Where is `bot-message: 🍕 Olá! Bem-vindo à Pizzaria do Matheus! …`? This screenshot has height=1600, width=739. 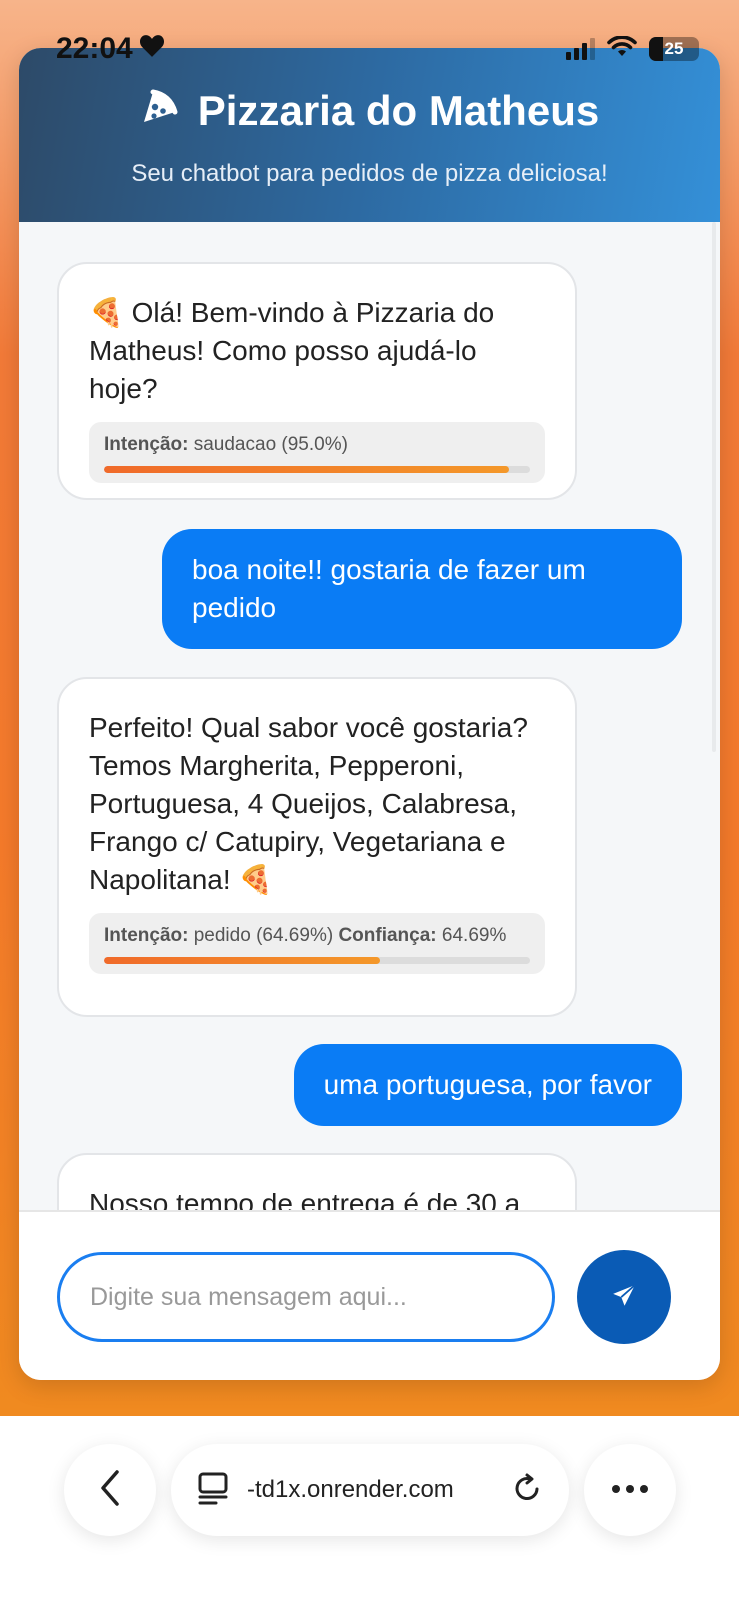
bot-message: 🍕 Olá! Bem-vindo à Pizzaria do Matheus! … is located at coordinates (317, 381).